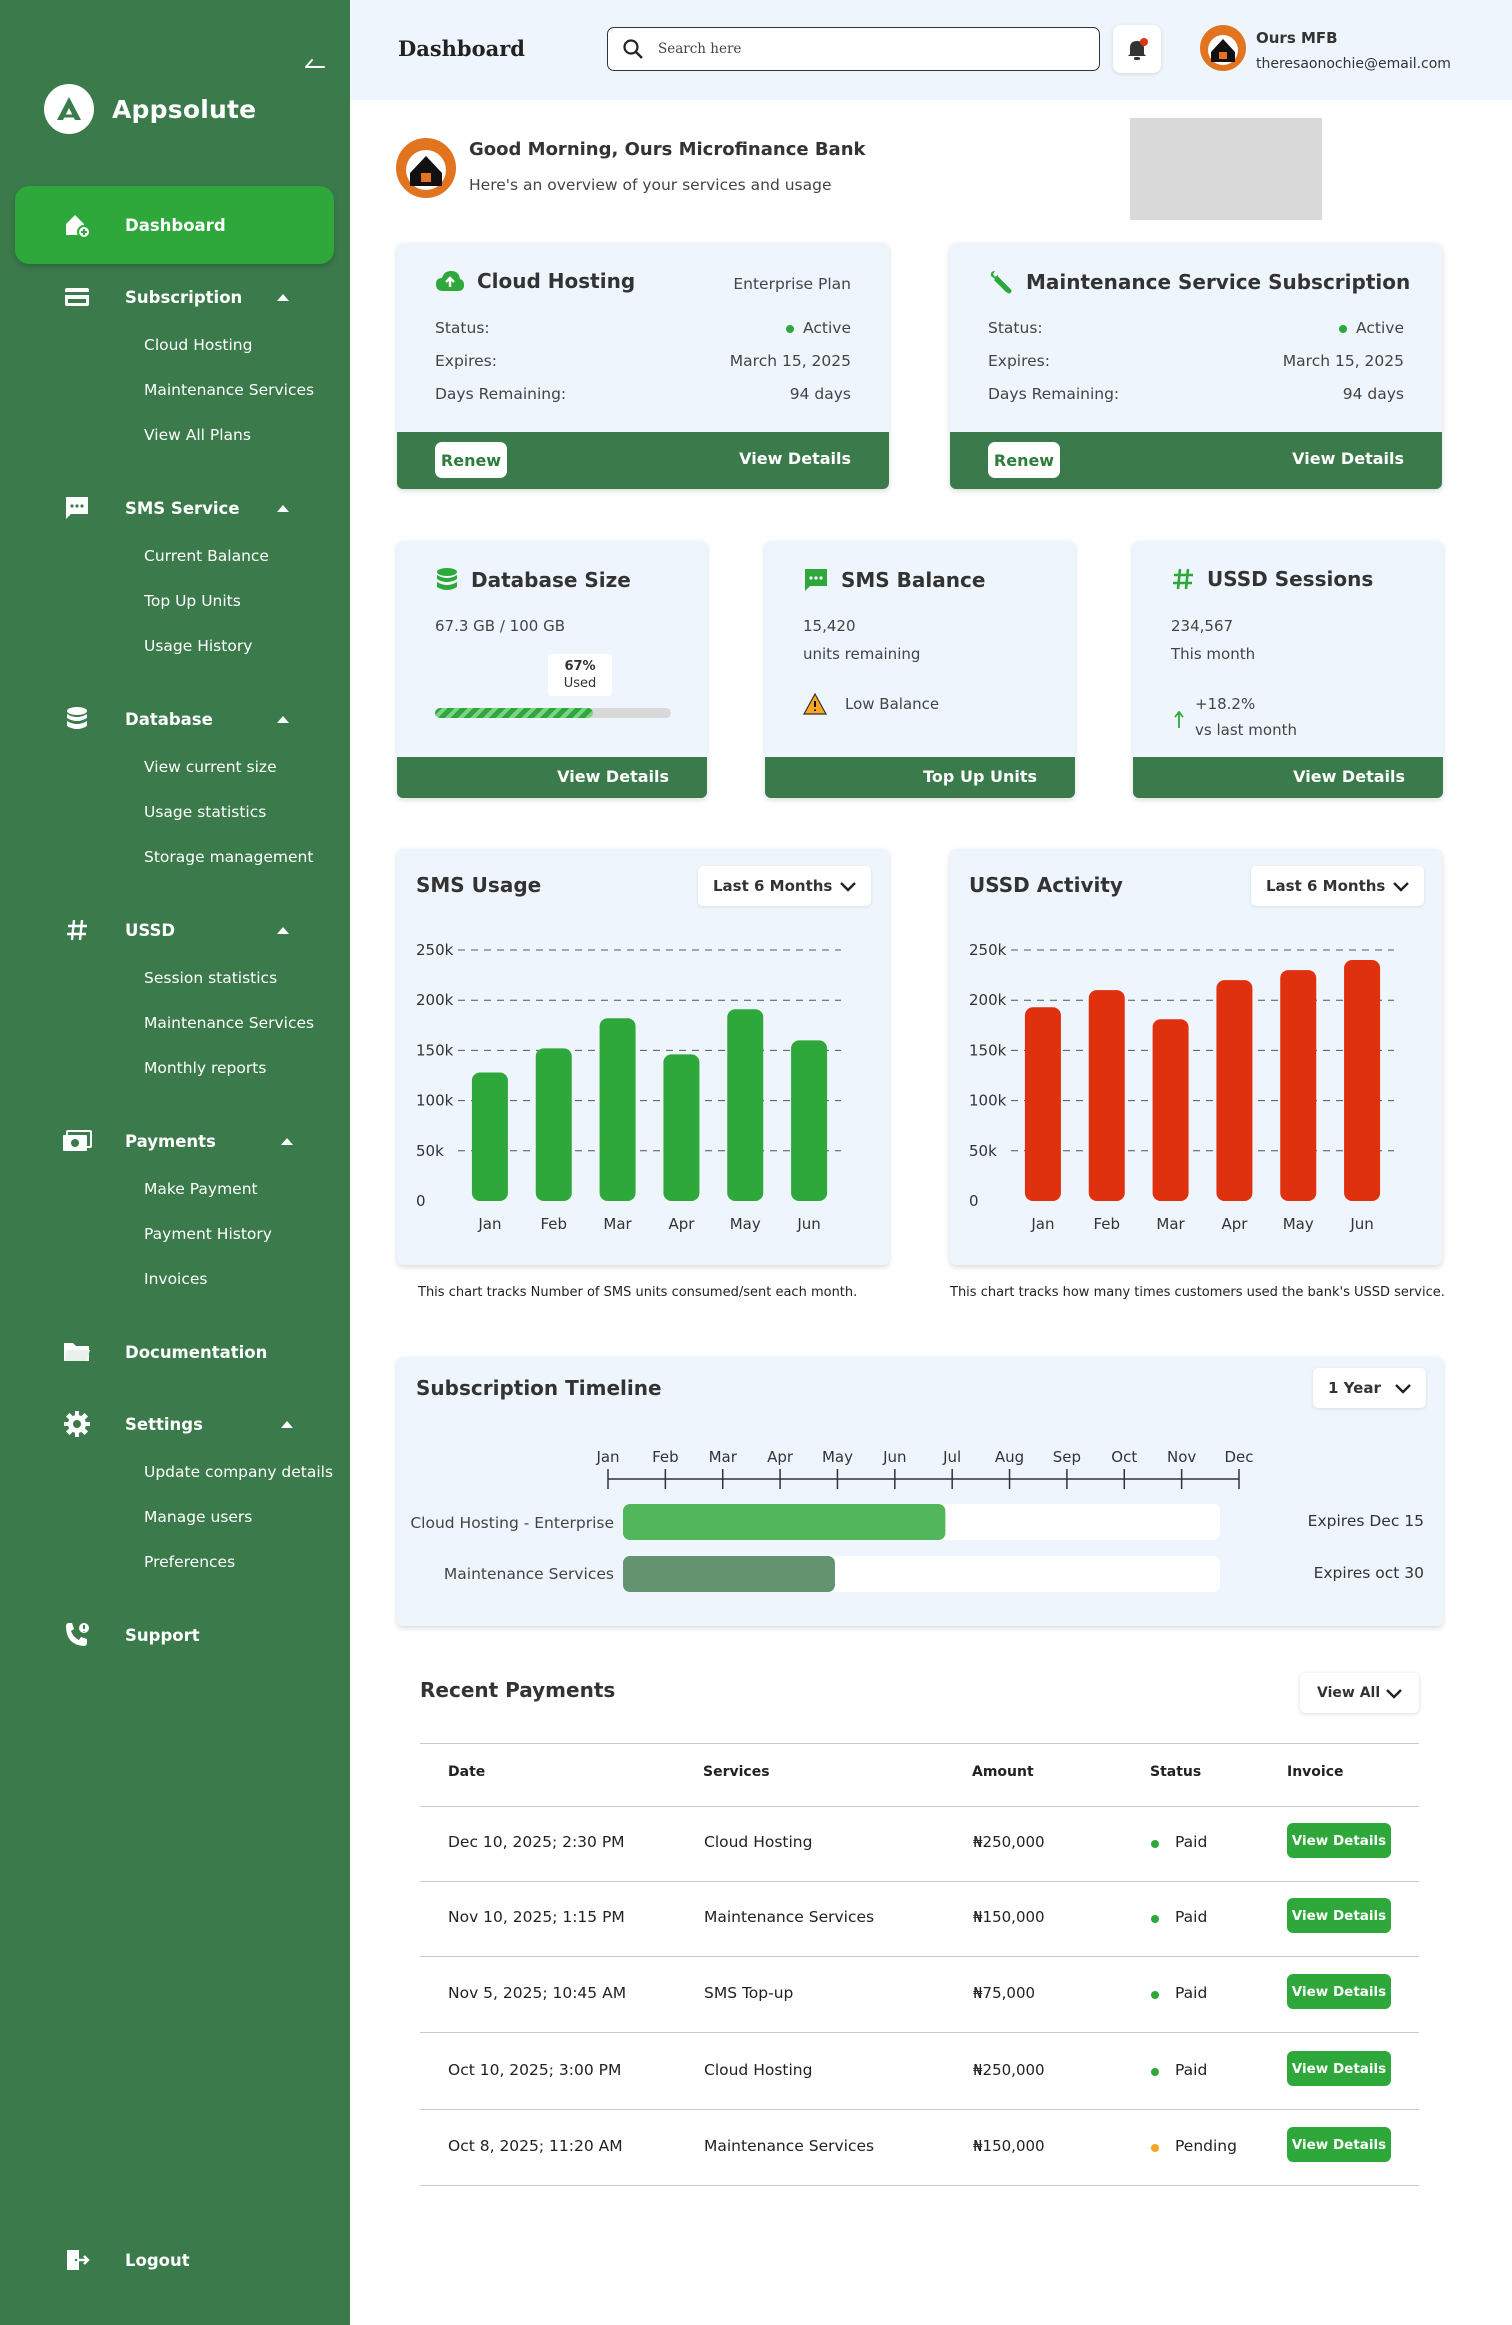 The height and width of the screenshot is (2325, 1512). I want to click on view-all-payments-button: View All, so click(1359, 1693).